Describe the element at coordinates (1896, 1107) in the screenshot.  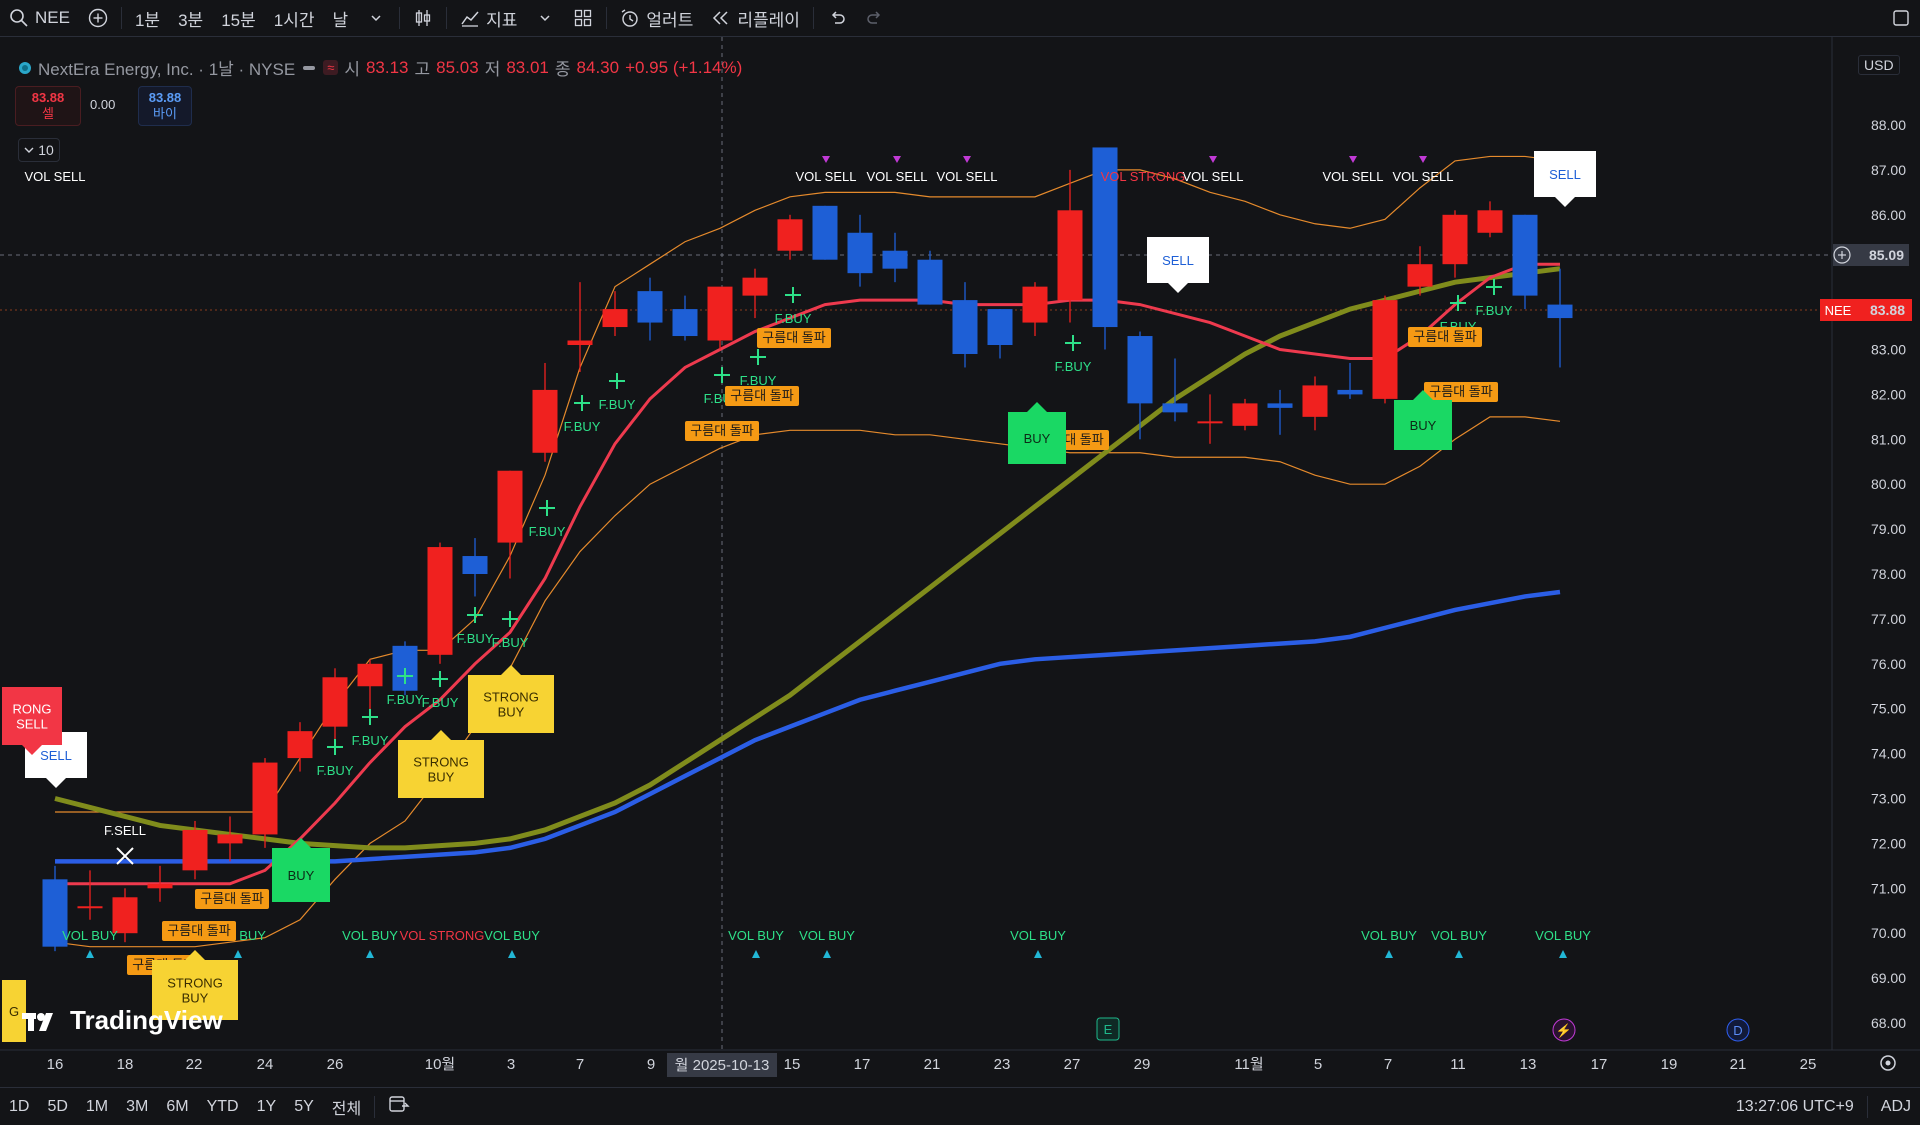
I see `adjust-button: ADJ` at that location.